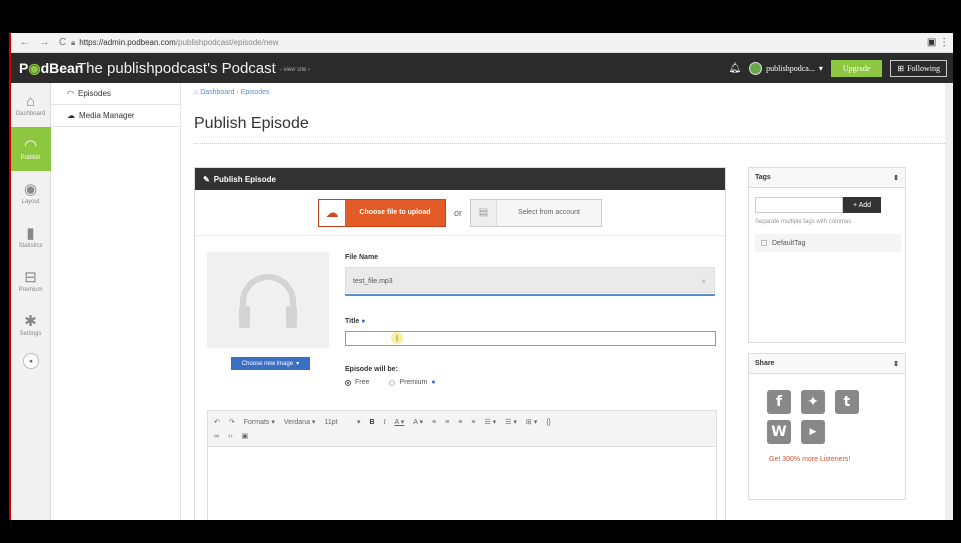 This screenshot has height=543, width=961. What do you see at coordinates (30, 277) in the screenshot?
I see `cart-icon: ⊟` at bounding box center [30, 277].